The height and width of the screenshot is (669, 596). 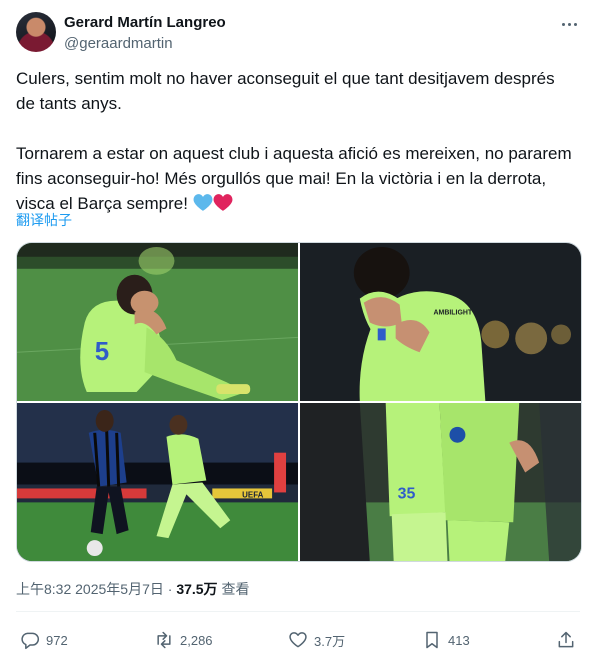 I want to click on heart-icon, so click(x=298, y=640).